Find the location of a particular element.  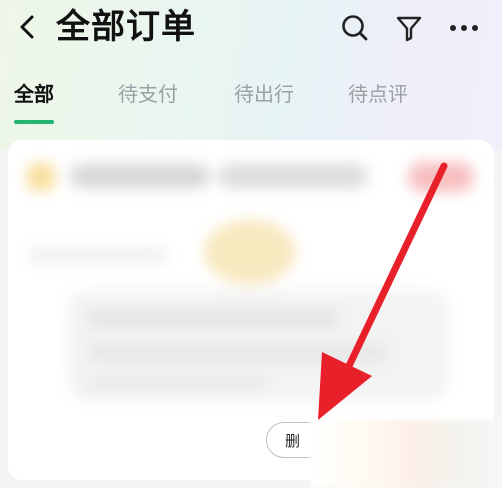

chevron-left-icon is located at coordinates (27, 27).